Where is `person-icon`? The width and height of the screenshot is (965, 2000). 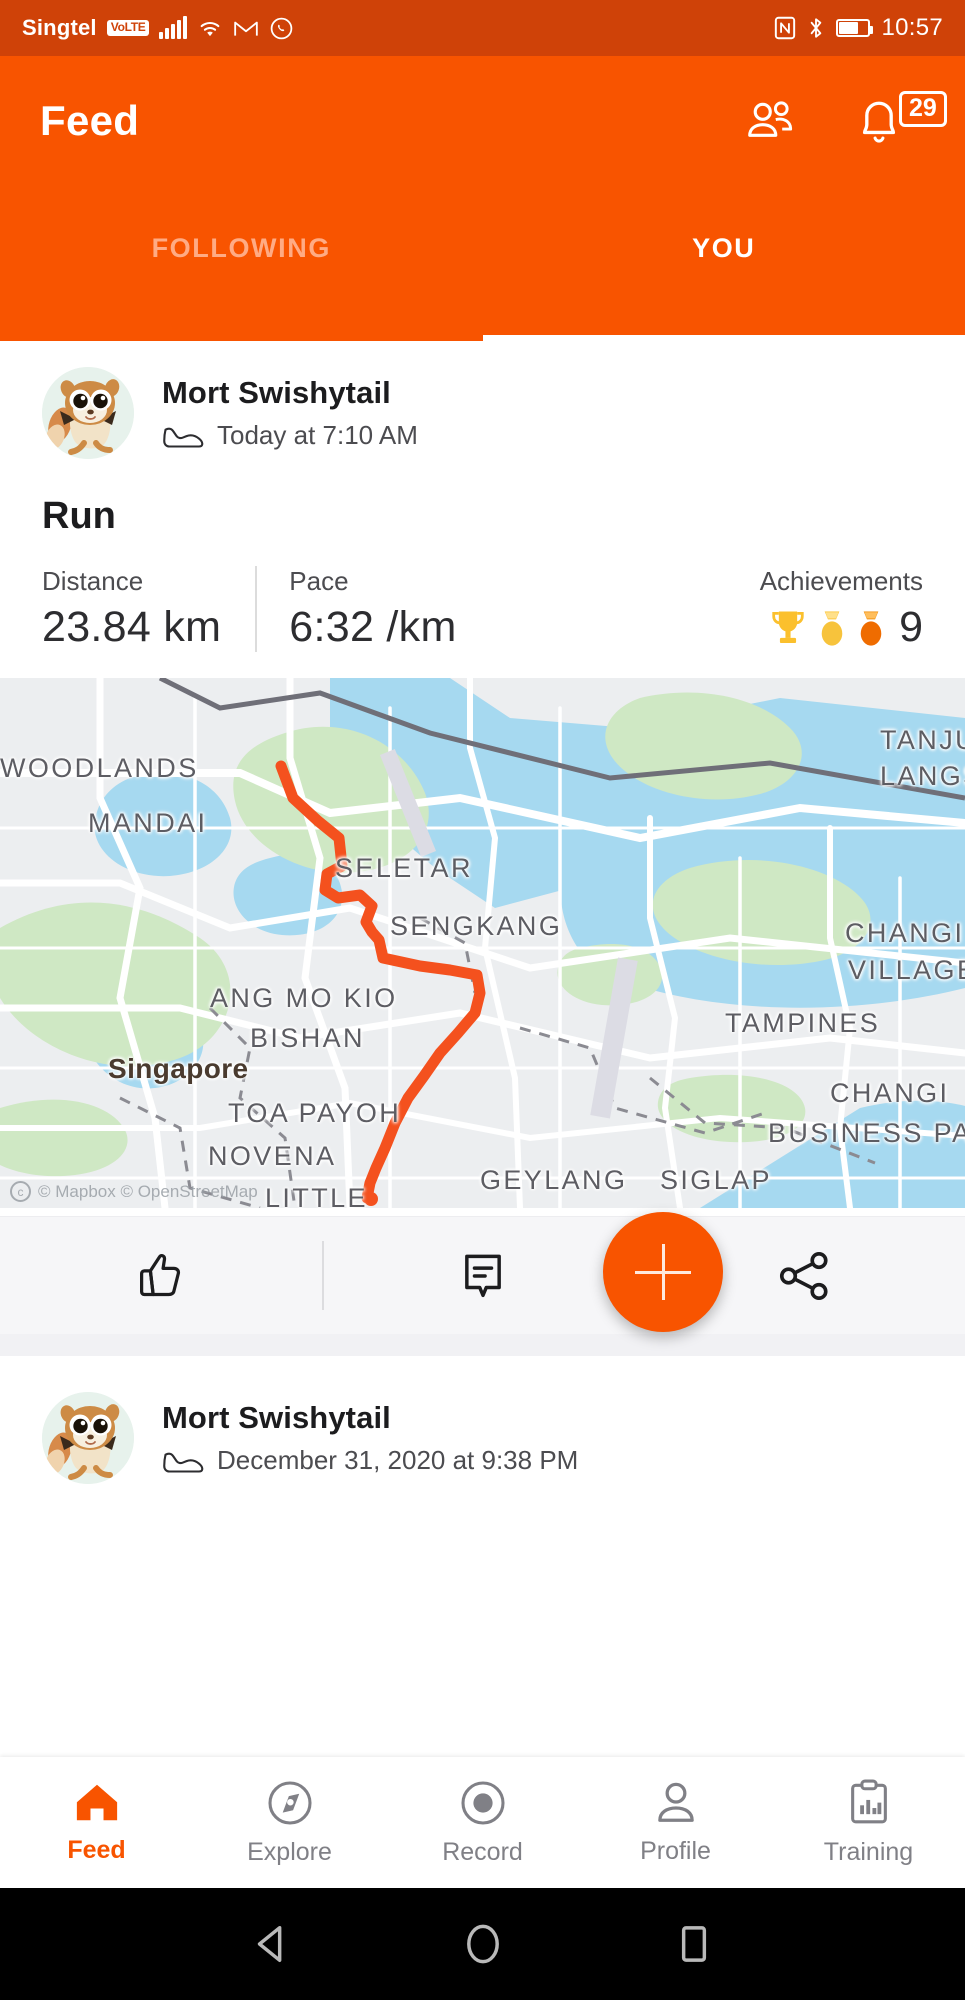 person-icon is located at coordinates (675, 1802).